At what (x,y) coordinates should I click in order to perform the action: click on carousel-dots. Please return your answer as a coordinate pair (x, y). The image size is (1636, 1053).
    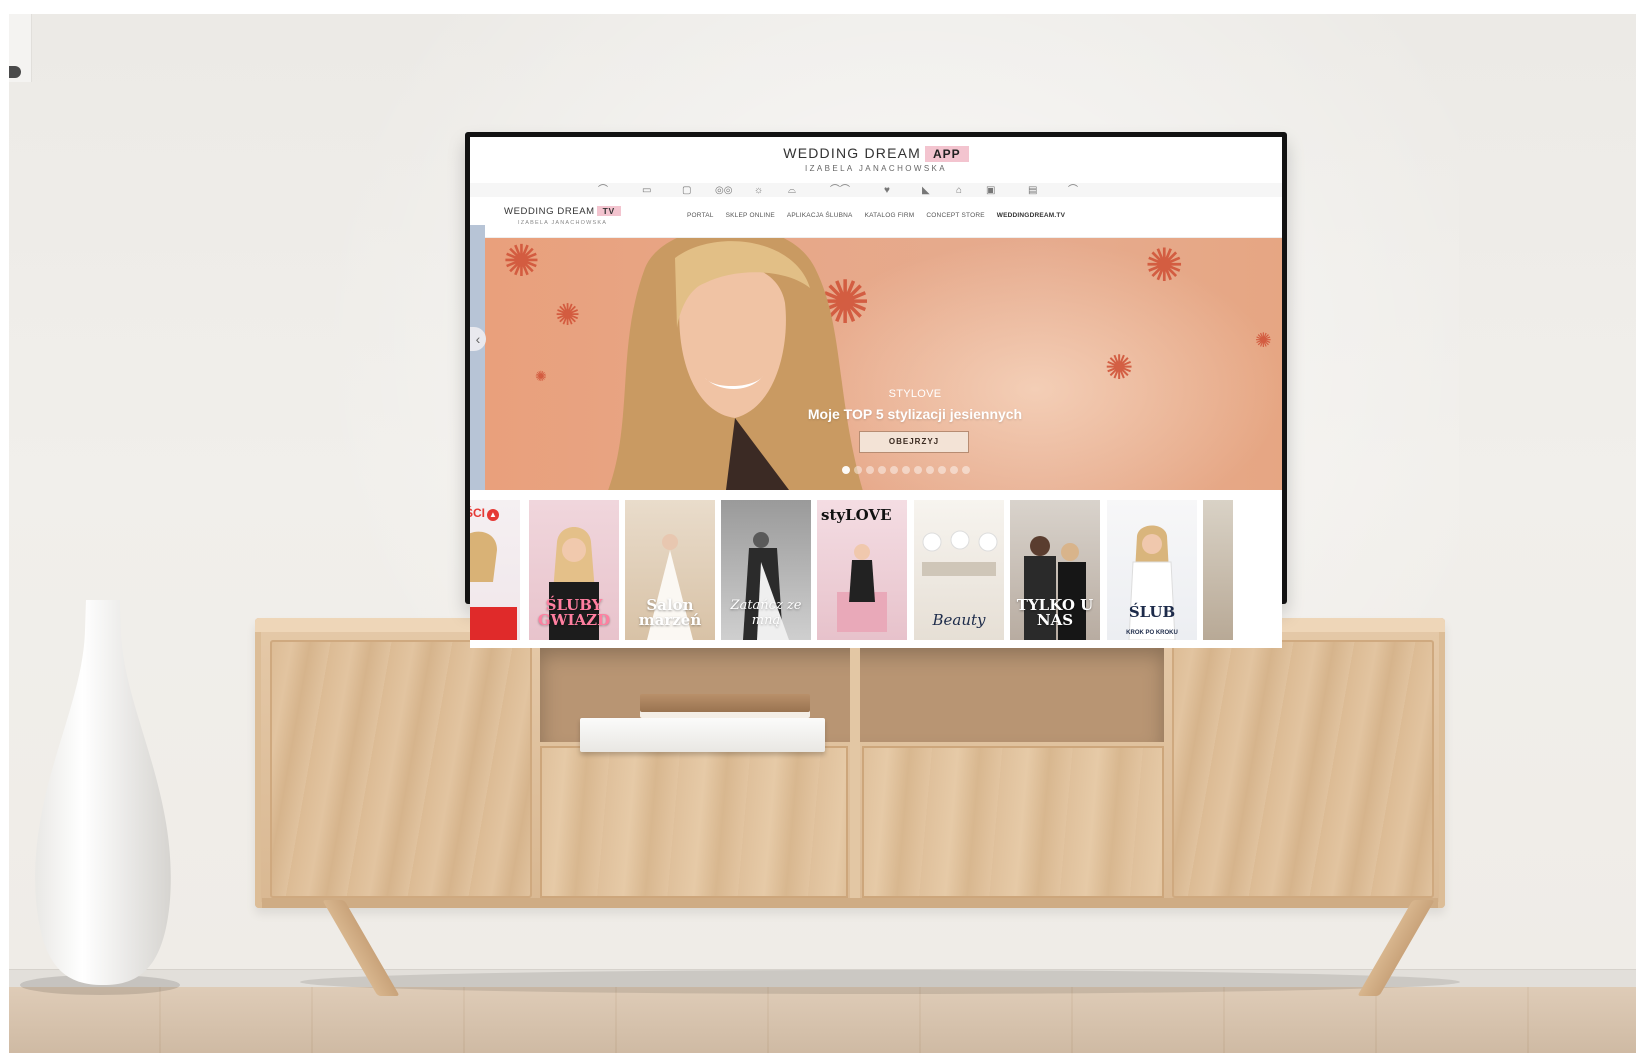
    Looking at the image, I should click on (906, 470).